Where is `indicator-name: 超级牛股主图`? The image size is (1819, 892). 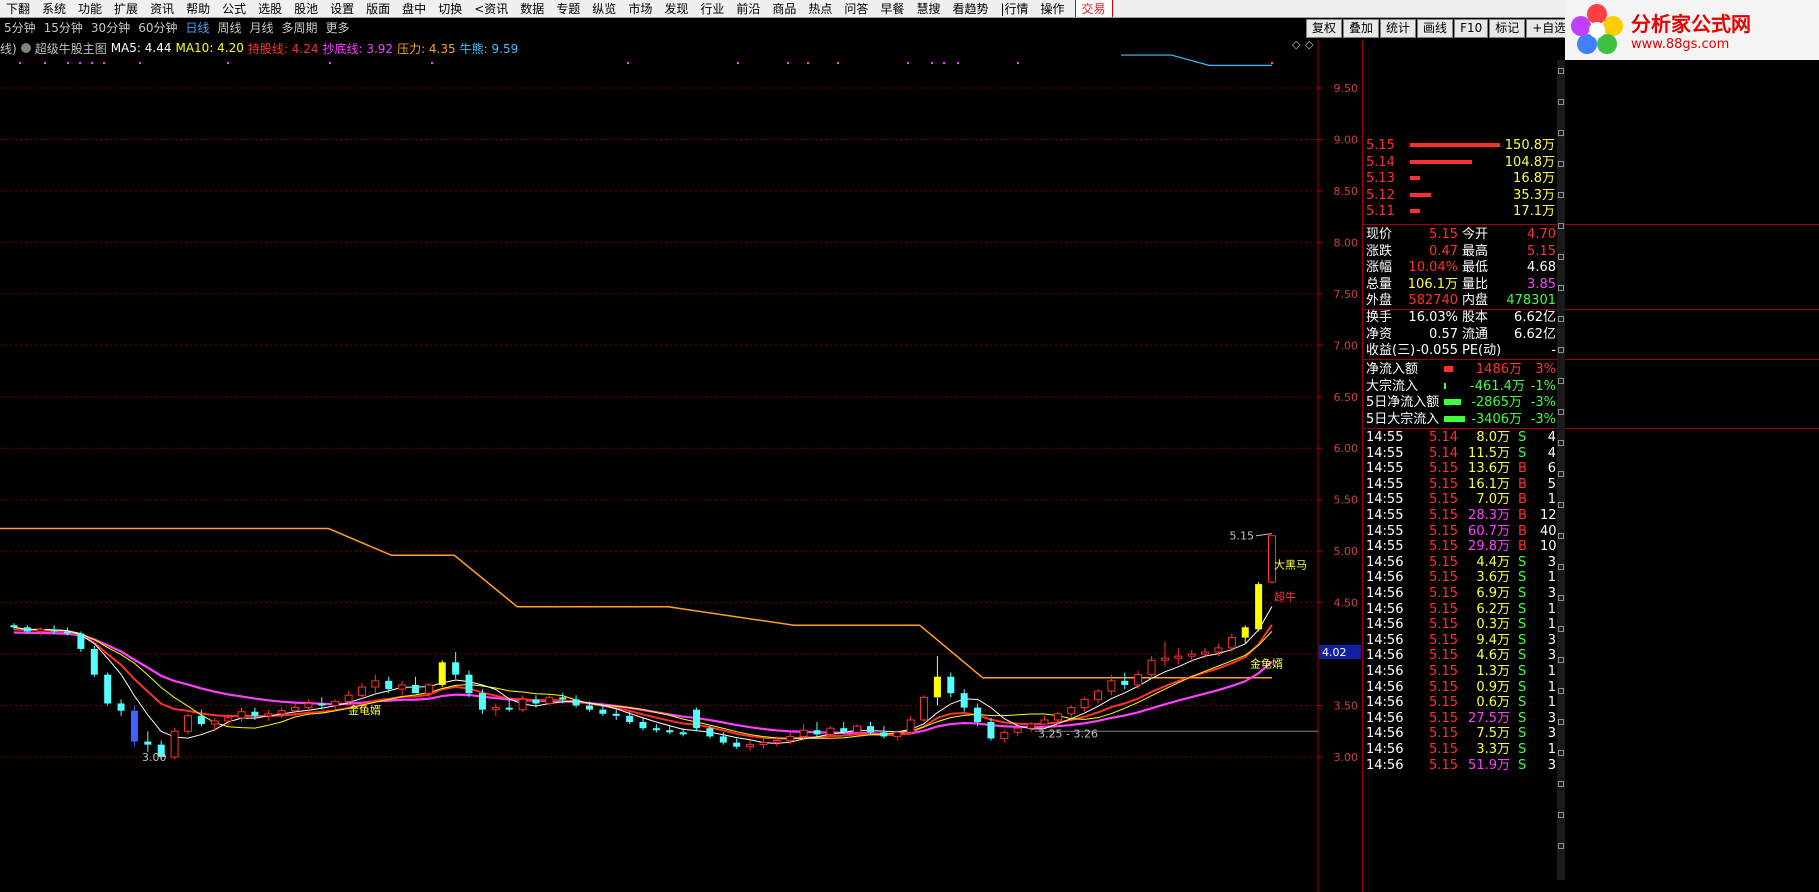 indicator-name: 超级牛股主图 is located at coordinates (71, 48).